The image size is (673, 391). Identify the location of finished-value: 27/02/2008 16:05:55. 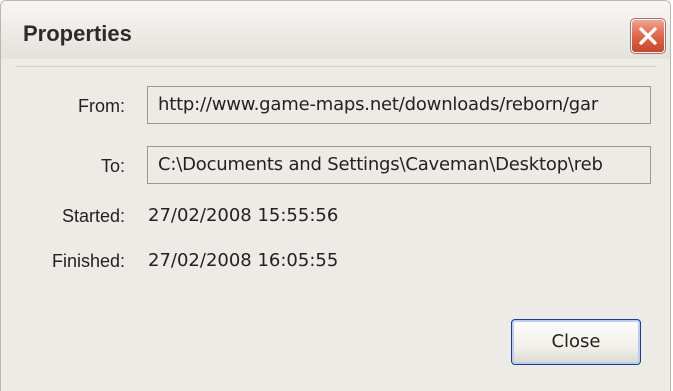
(243, 260).